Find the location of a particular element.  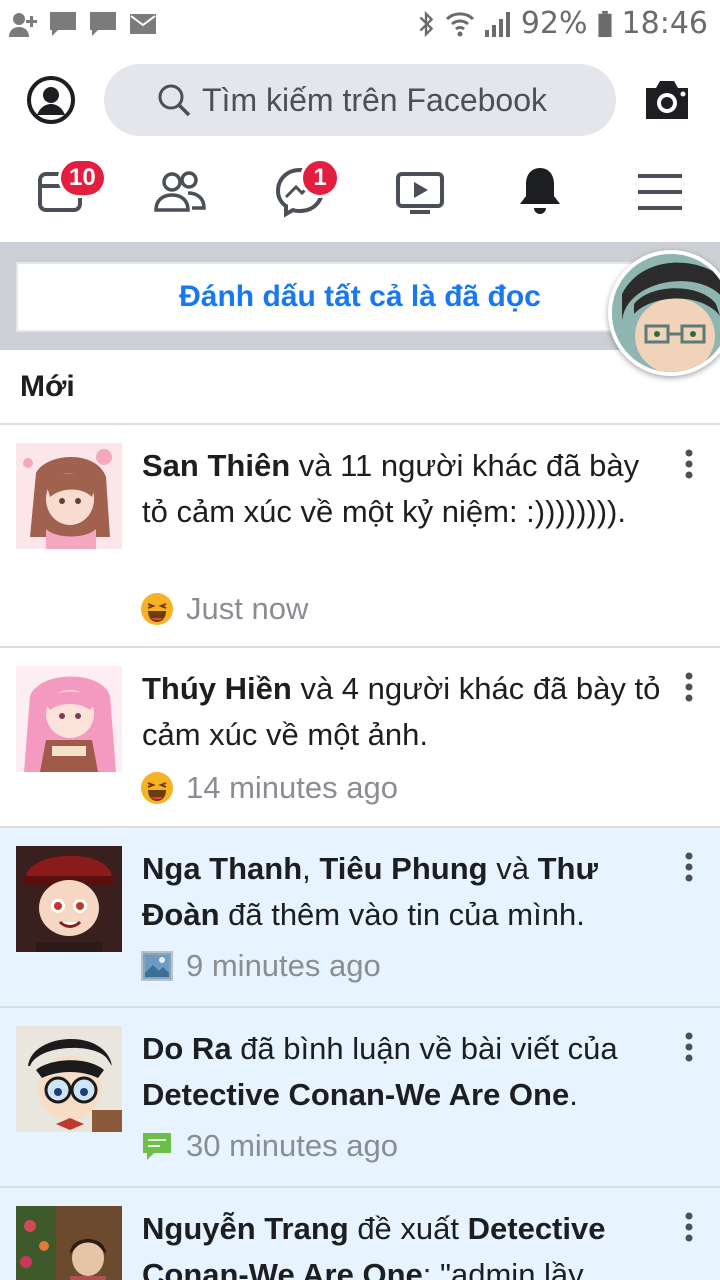

messenger-badge: 1 is located at coordinates (320, 178).